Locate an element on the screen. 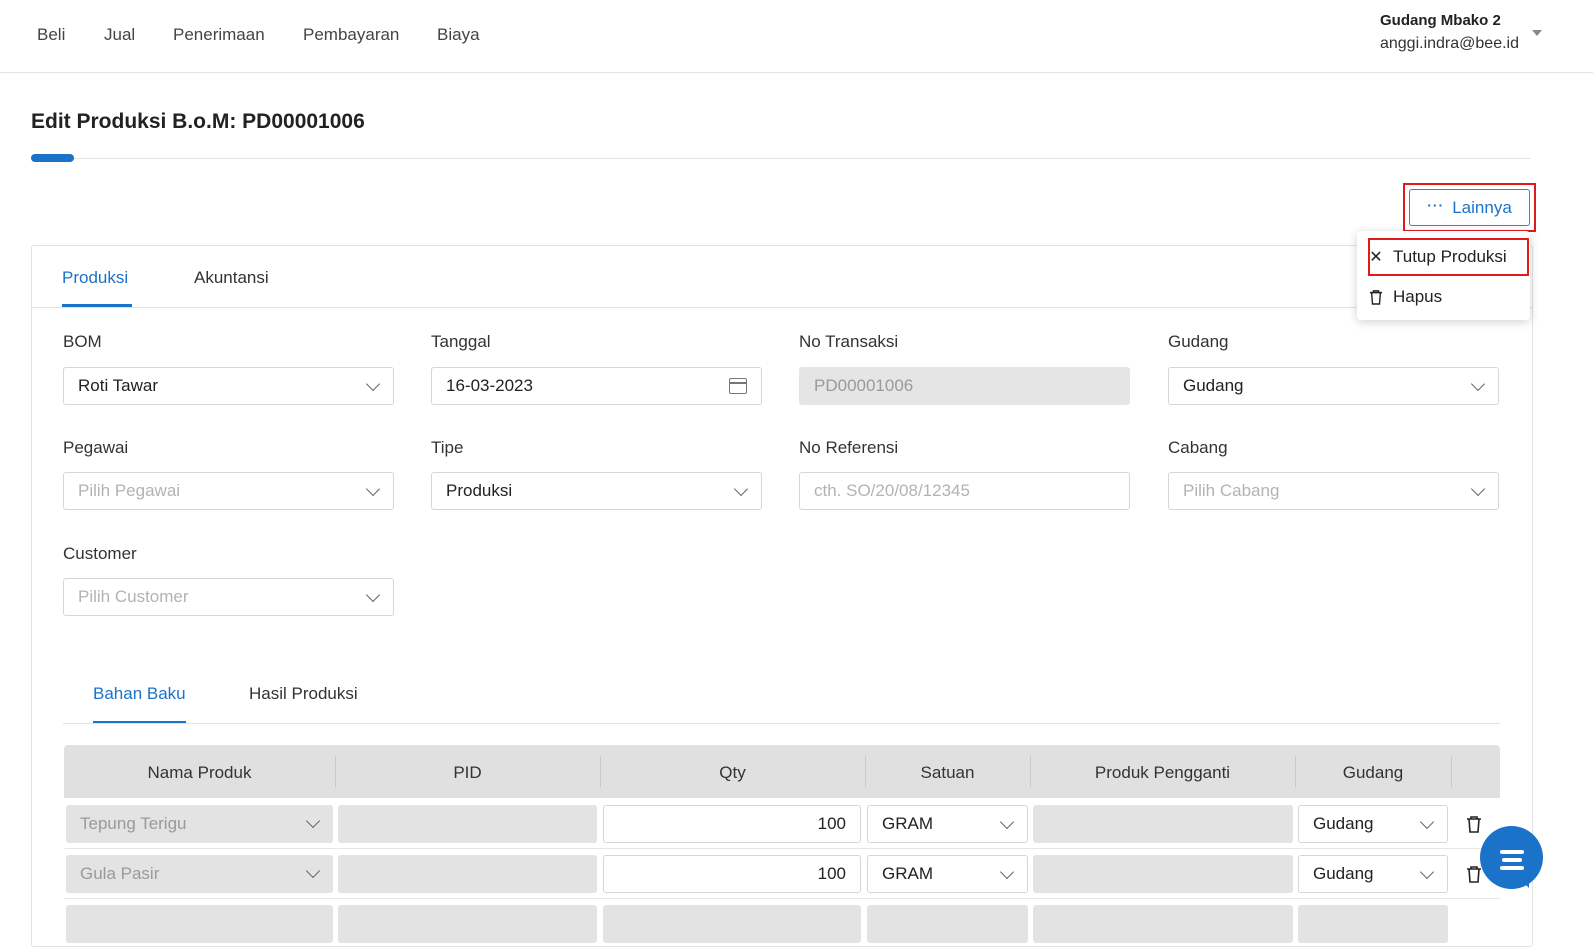 The width and height of the screenshot is (1593, 947). nav-item-beli: Beli is located at coordinates (51, 35).